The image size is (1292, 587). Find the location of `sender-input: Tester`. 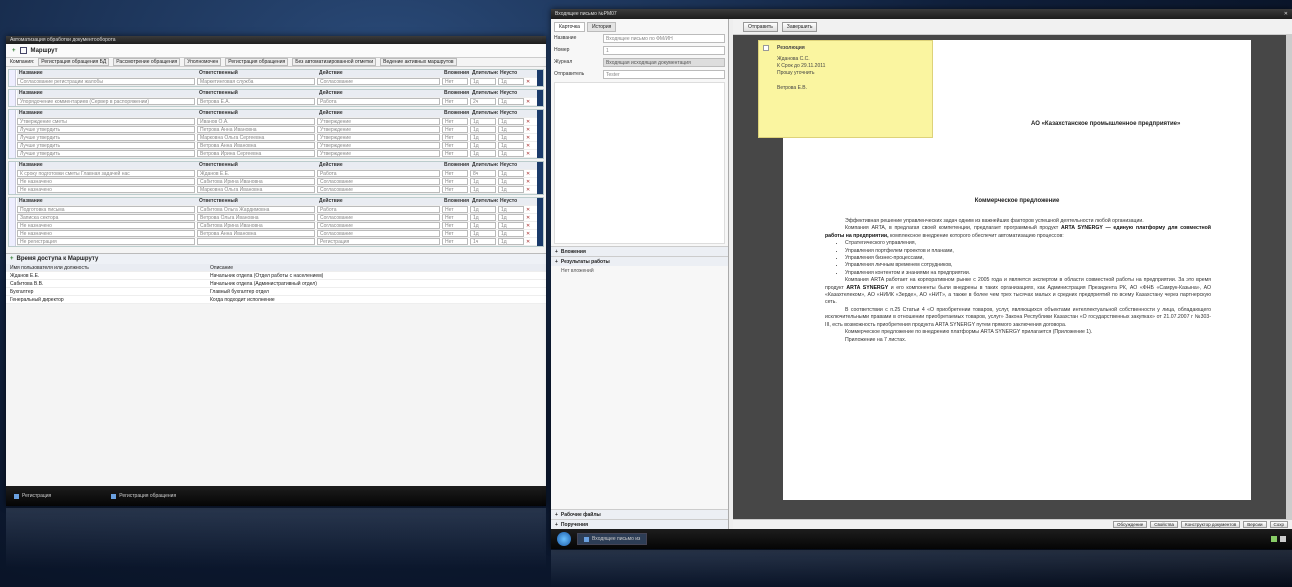

sender-input: Tester is located at coordinates (664, 74).